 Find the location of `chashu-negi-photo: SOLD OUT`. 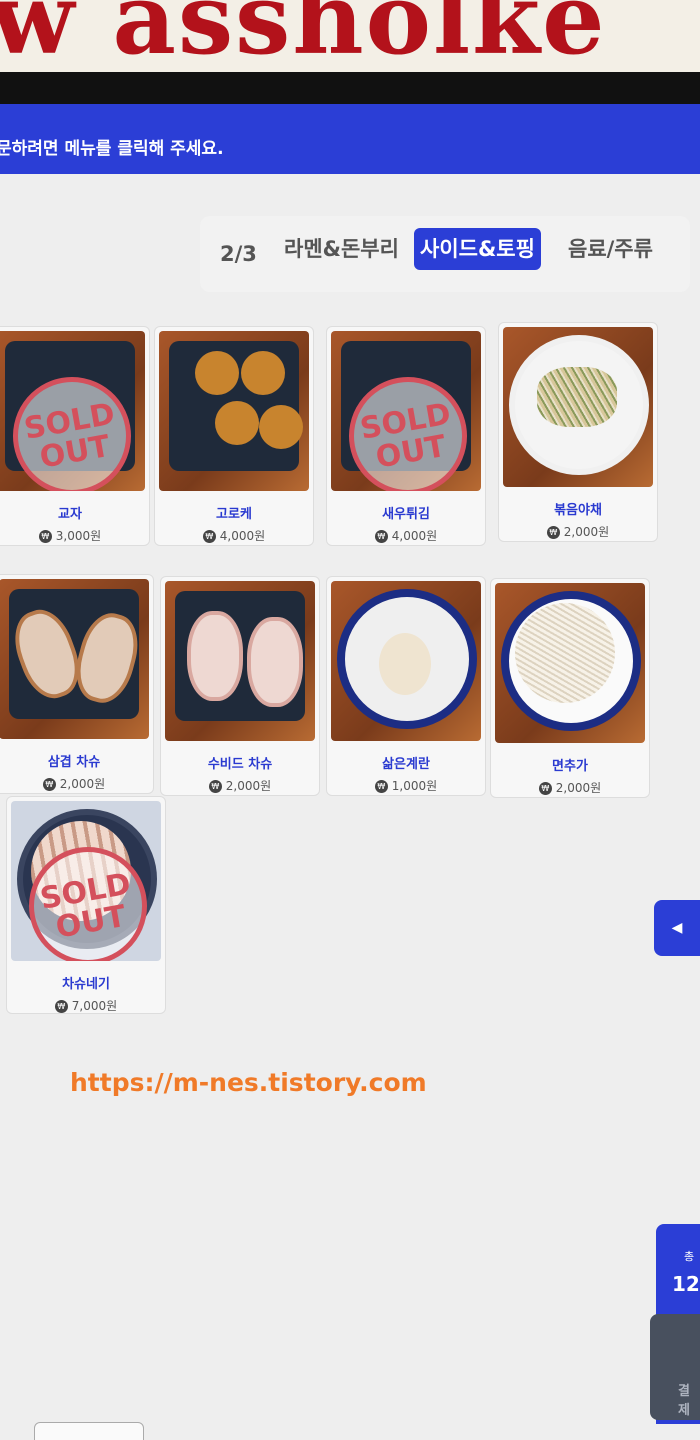

chashu-negi-photo: SOLD OUT is located at coordinates (86, 881).